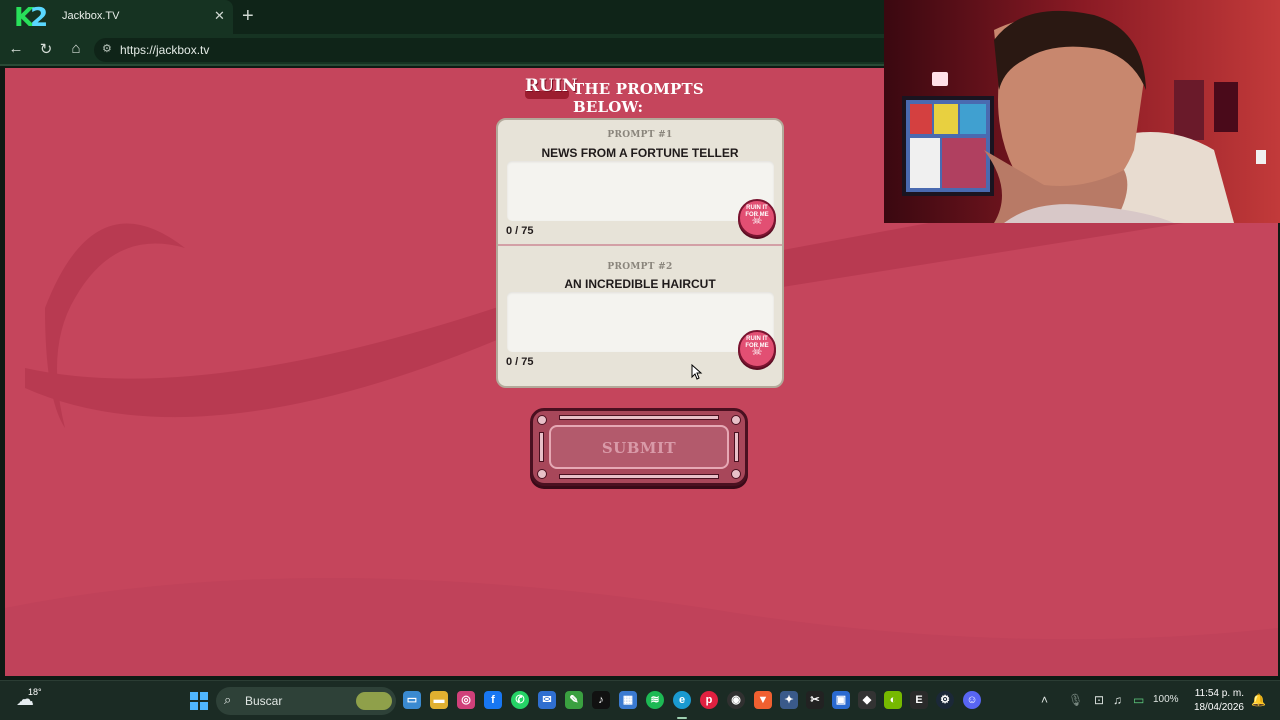  Describe the element at coordinates (493, 700) in the screenshot. I see `facebook-icon: f` at that location.